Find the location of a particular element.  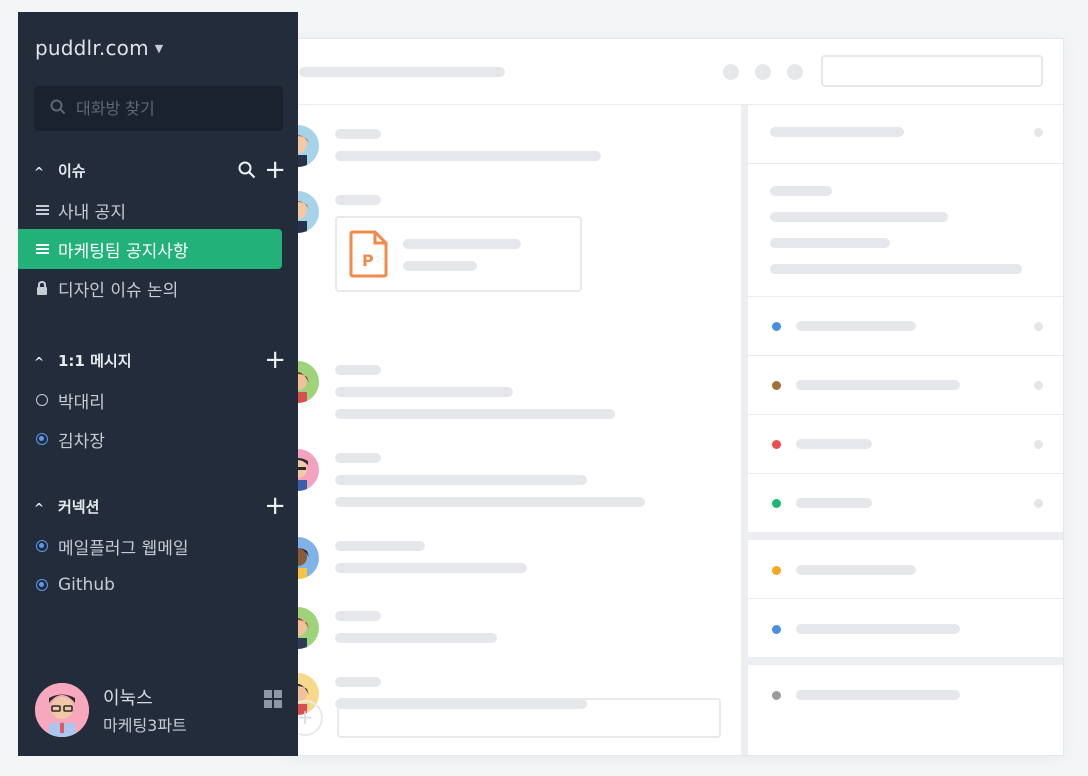

file-icon-letter: P is located at coordinates (368, 260).